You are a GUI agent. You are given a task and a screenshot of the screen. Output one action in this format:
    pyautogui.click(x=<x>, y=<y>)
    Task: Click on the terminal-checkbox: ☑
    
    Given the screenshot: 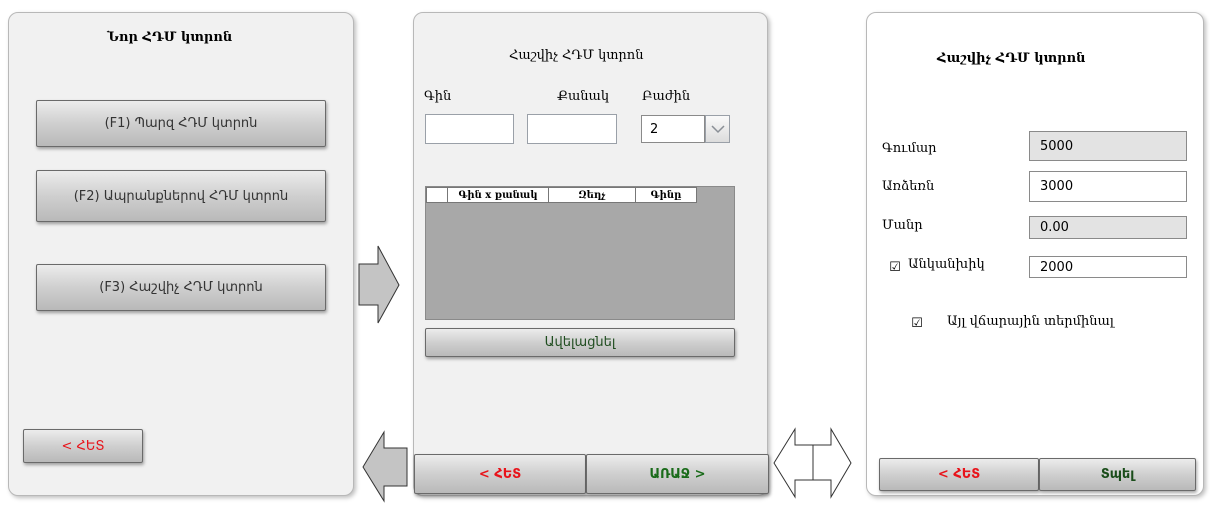 What is the action you would take?
    pyautogui.click(x=917, y=323)
    